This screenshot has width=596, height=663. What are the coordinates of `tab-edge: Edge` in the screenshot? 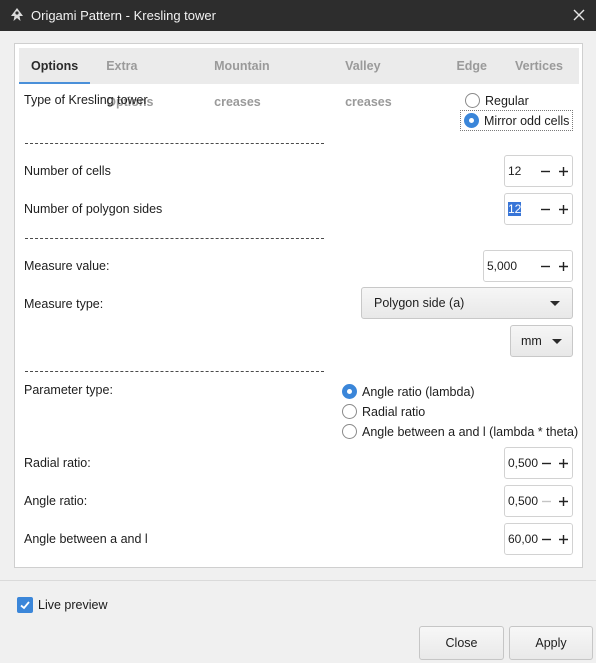 It's located at (471, 66).